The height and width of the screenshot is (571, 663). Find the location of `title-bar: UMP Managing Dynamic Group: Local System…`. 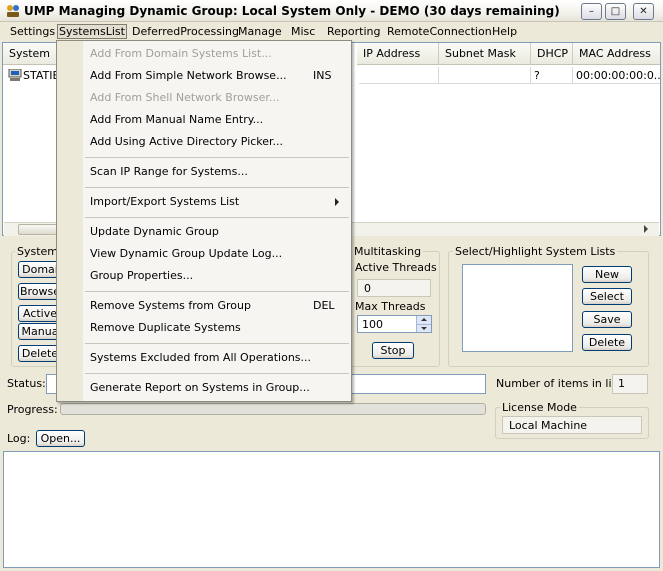

title-bar: UMP Managing Dynamic Group: Local System… is located at coordinates (331, 11).